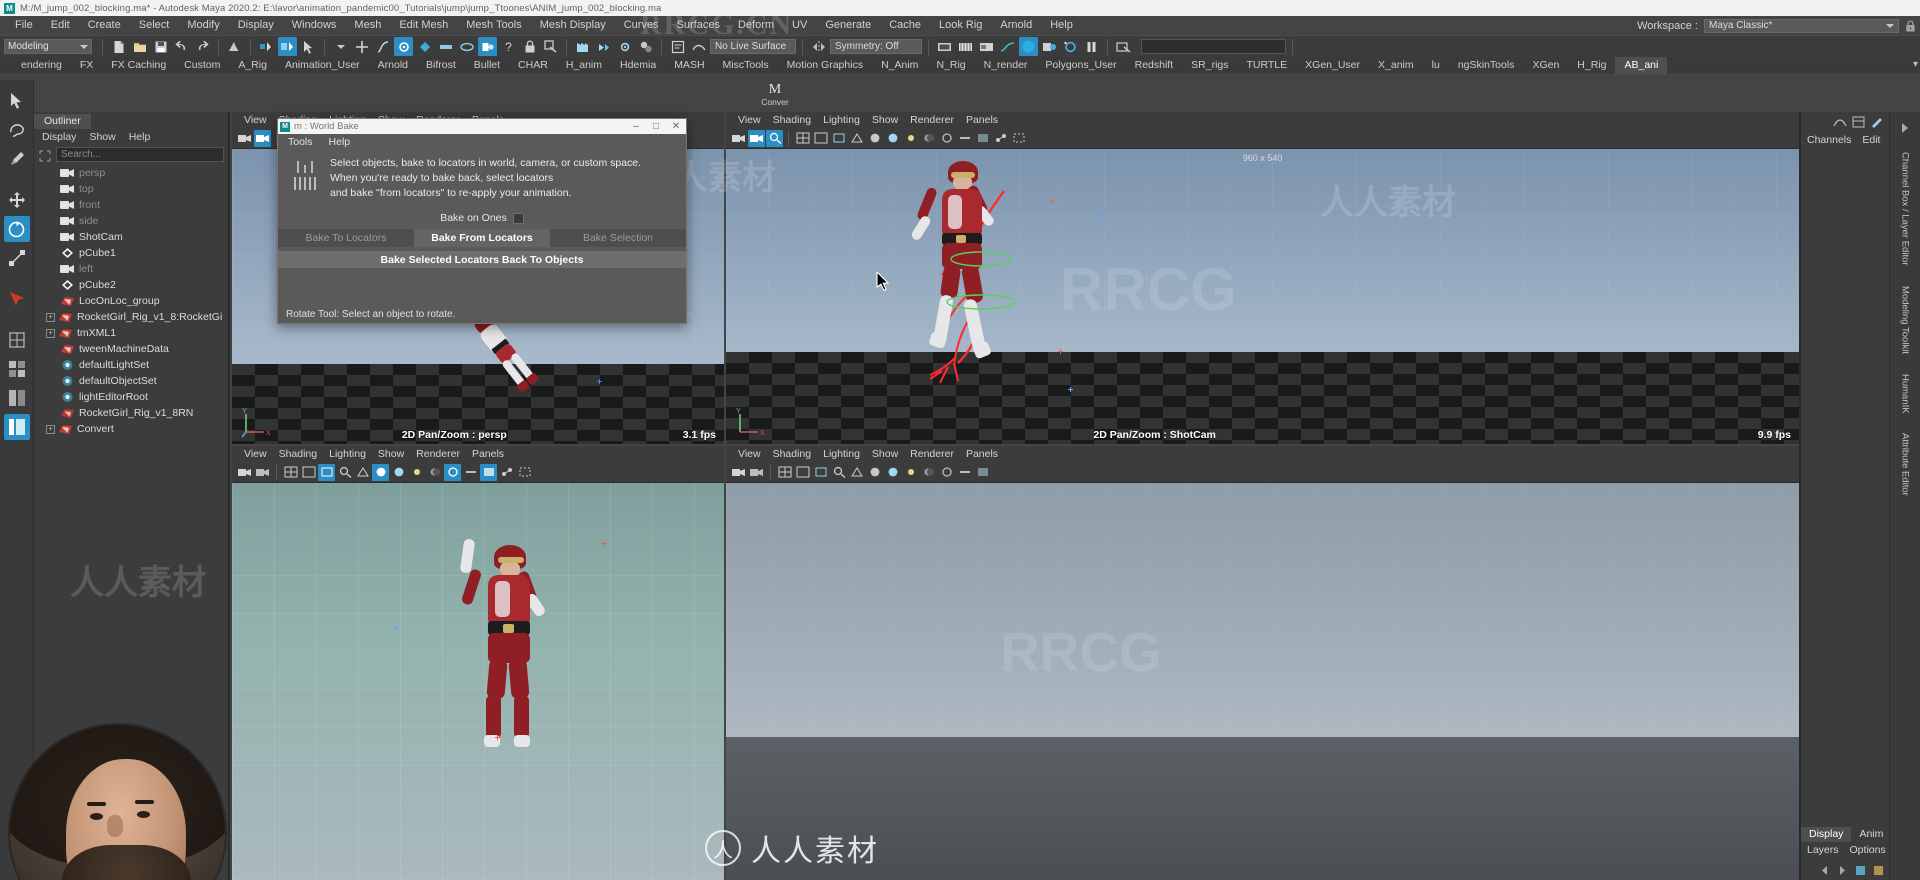  Describe the element at coordinates (1840, 122) in the screenshot. I see `show-manipulator-icon` at that location.